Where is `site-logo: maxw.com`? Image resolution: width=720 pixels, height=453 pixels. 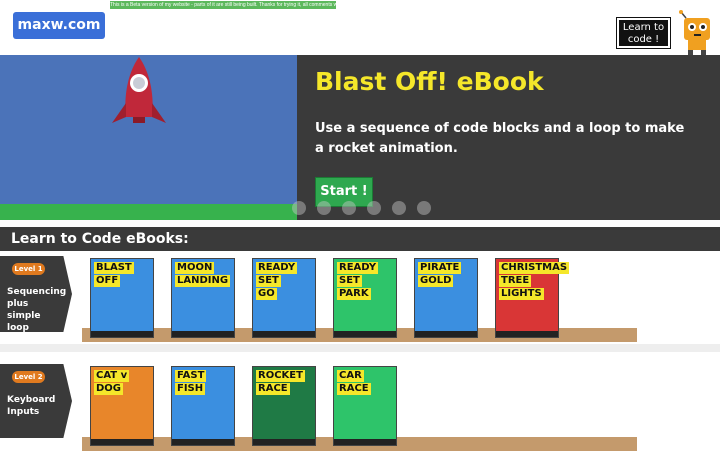
site-logo: maxw.com is located at coordinates (59, 25).